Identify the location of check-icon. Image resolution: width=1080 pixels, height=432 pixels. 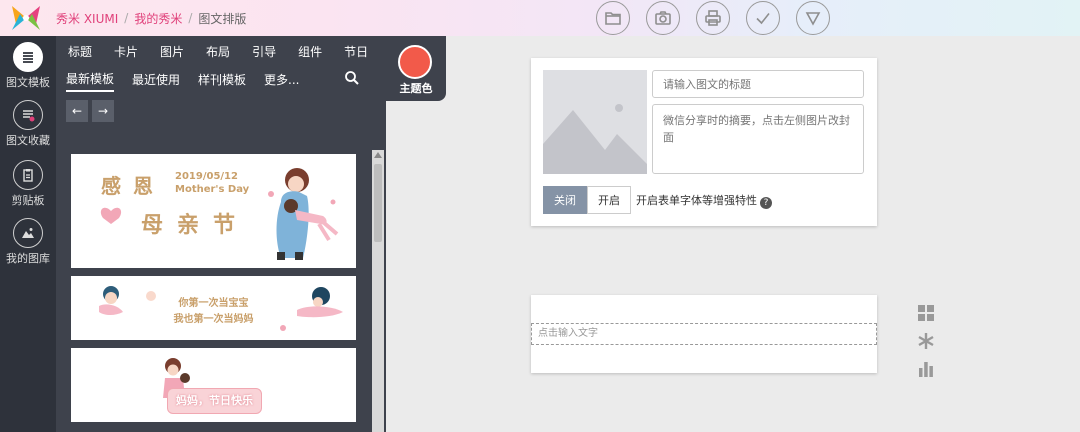
(763, 19).